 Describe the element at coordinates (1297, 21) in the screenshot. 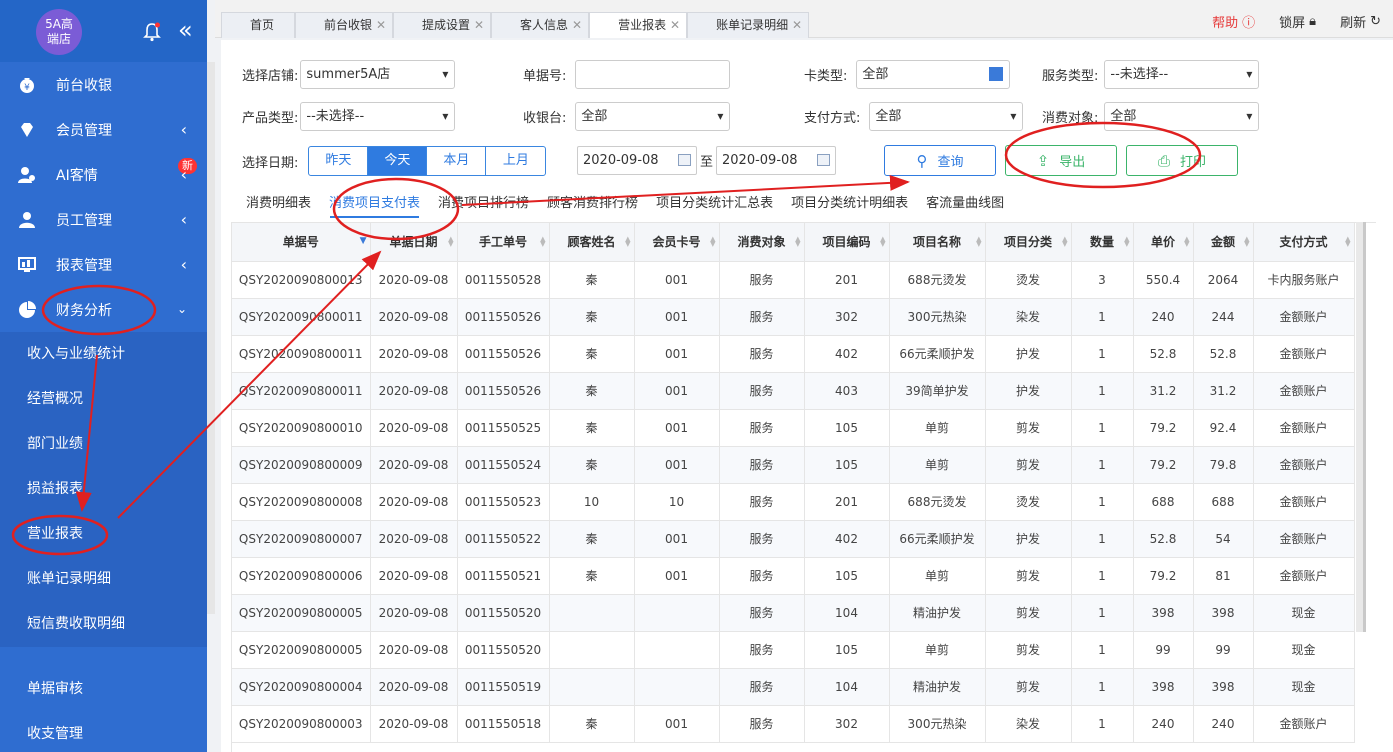

I see `lock-screen-link: 锁屏 🔒︎` at that location.